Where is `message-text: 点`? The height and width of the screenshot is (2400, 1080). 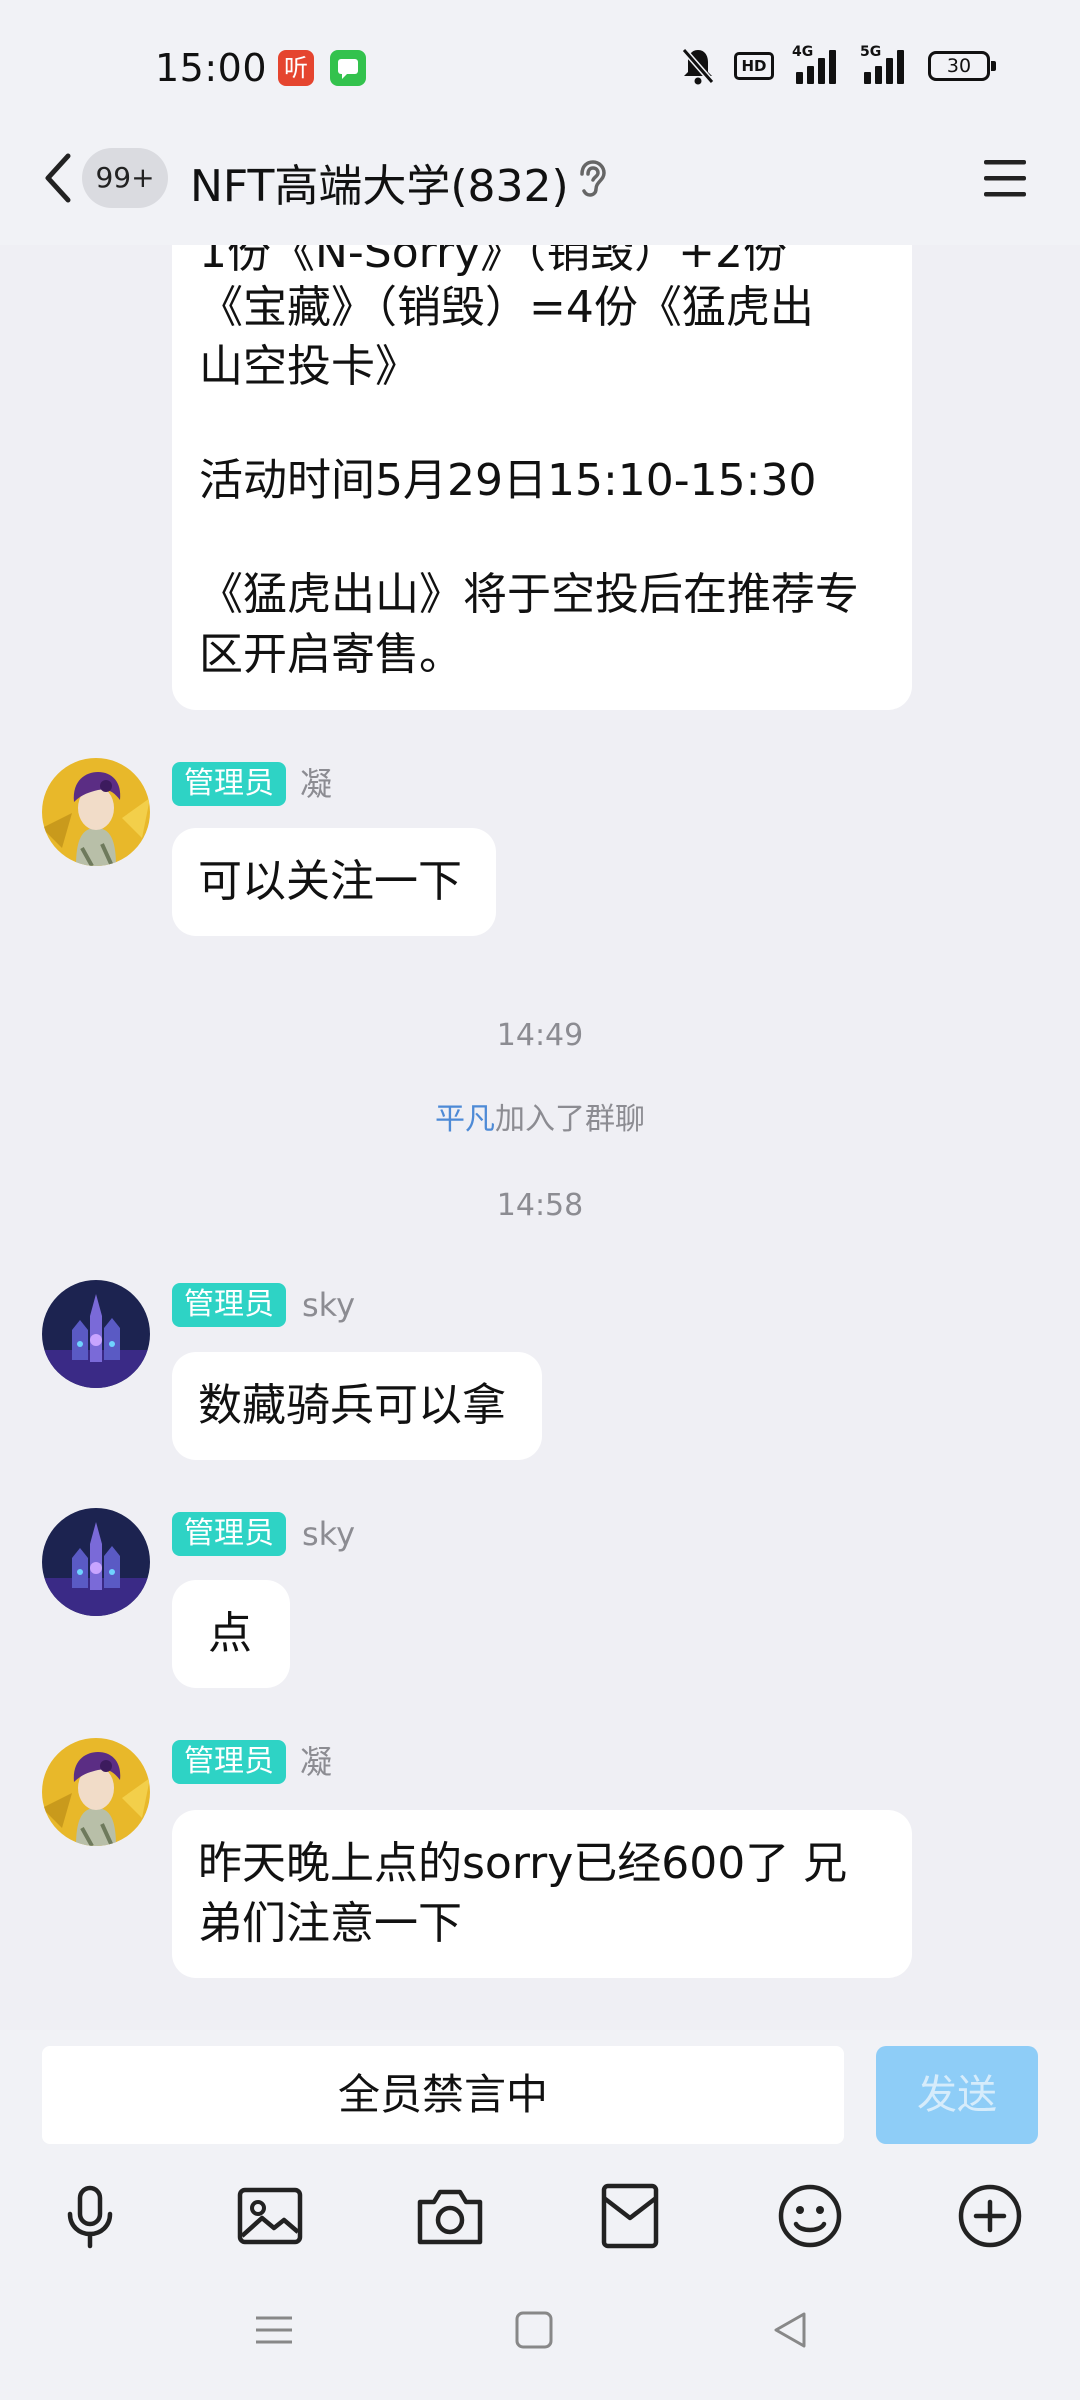 message-text: 点 is located at coordinates (230, 1633).